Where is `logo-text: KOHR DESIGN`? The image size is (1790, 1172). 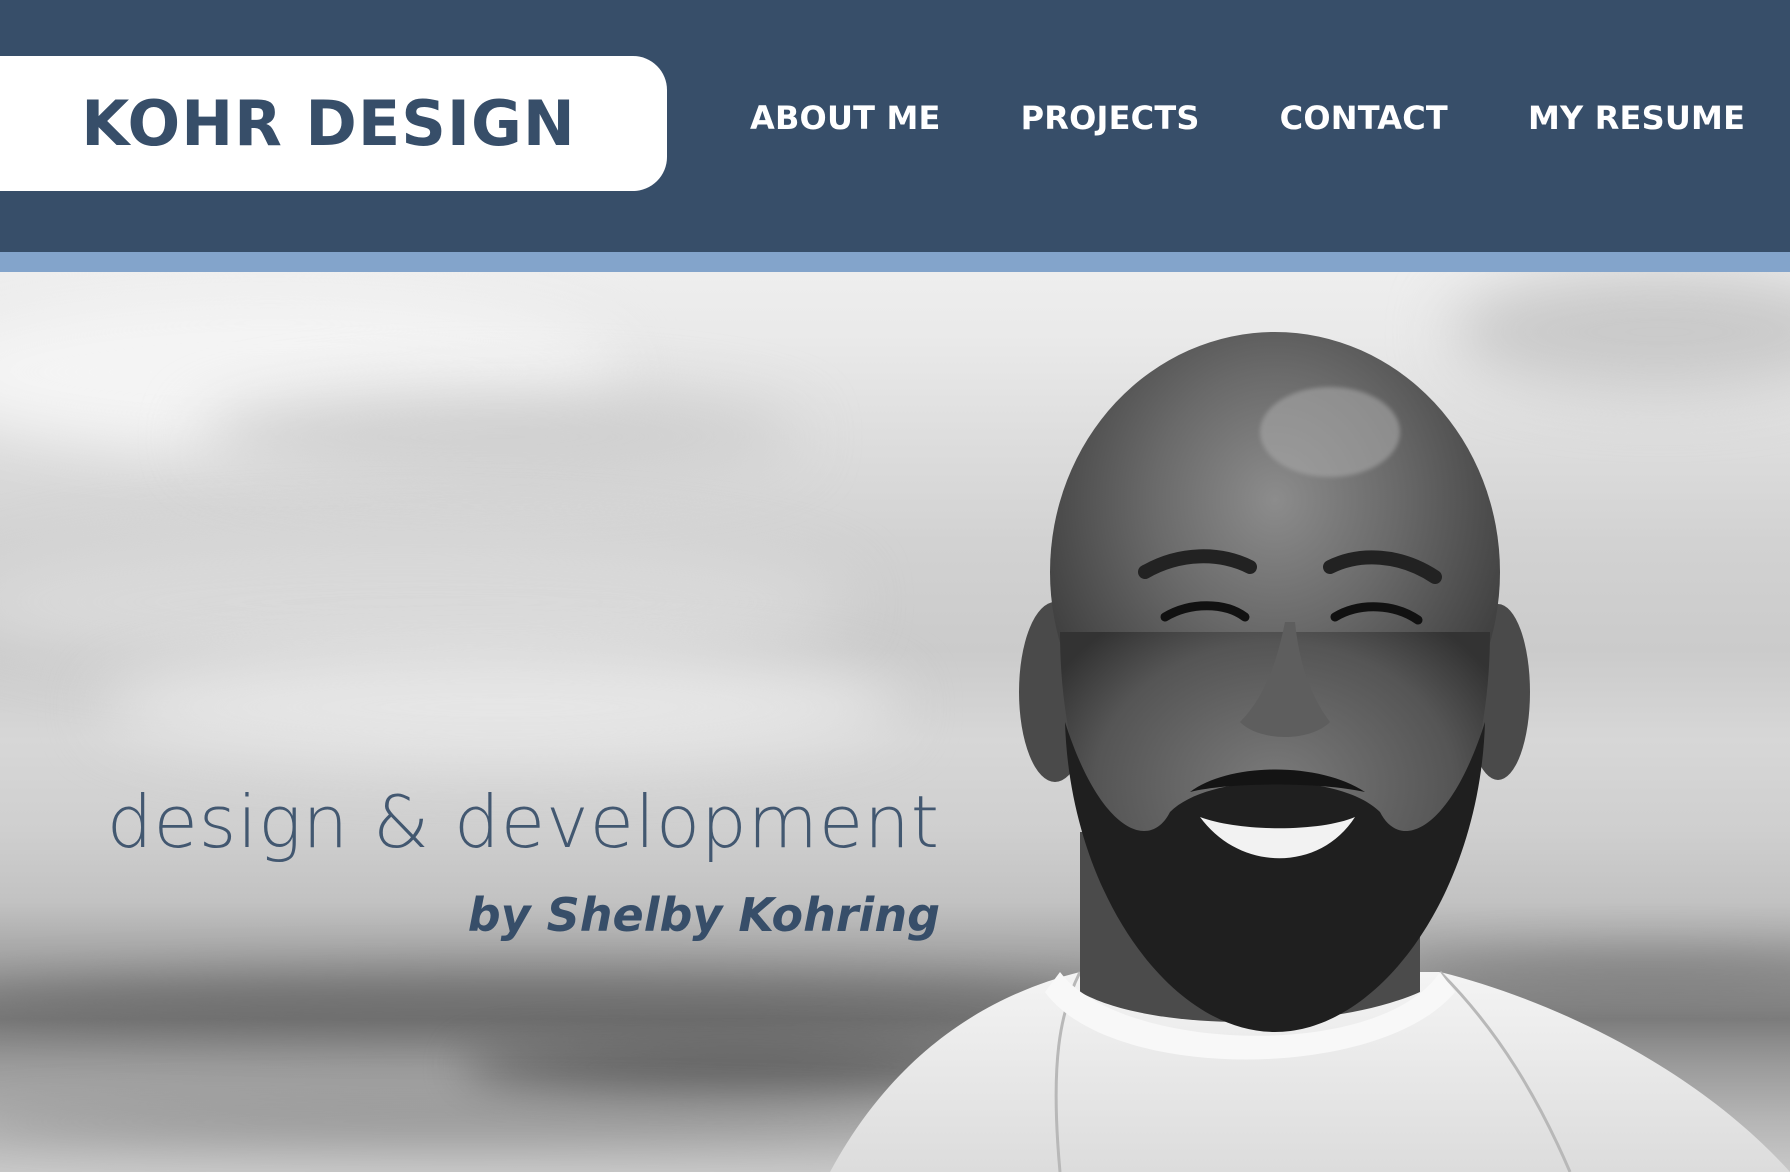 logo-text: KOHR DESIGN is located at coordinates (328, 123).